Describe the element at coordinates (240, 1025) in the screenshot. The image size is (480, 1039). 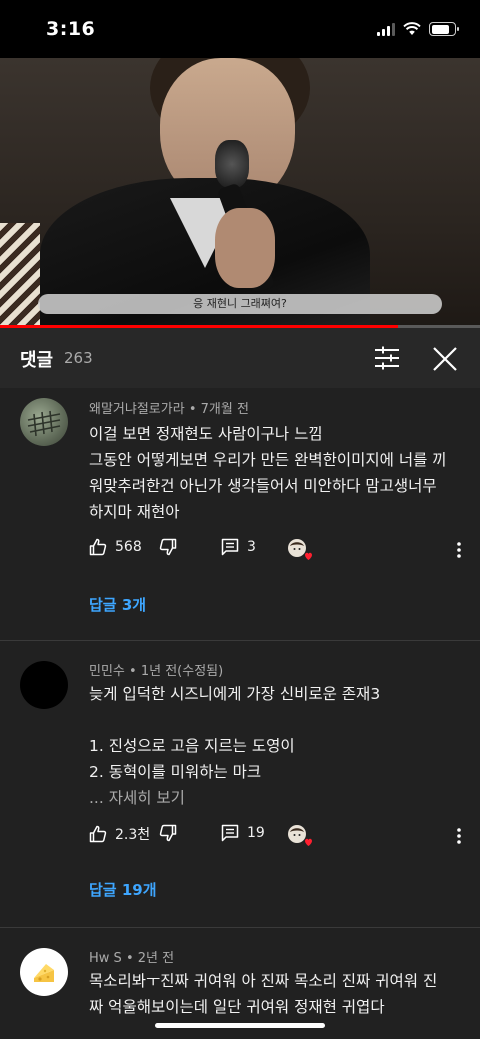
I see `home-indicator` at that location.